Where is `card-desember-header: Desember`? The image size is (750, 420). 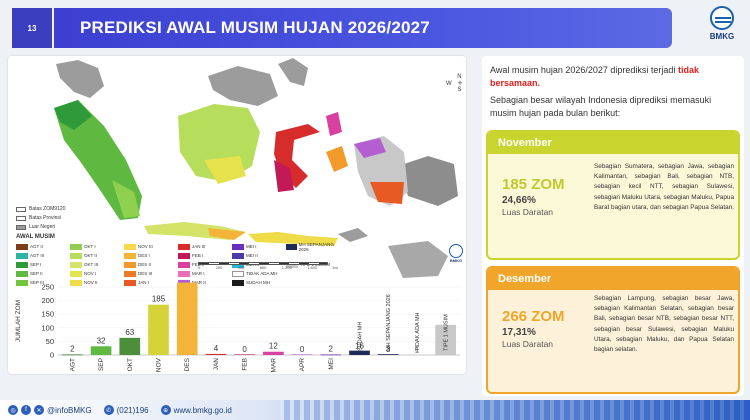 card-desember-header: Desember is located at coordinates (613, 279).